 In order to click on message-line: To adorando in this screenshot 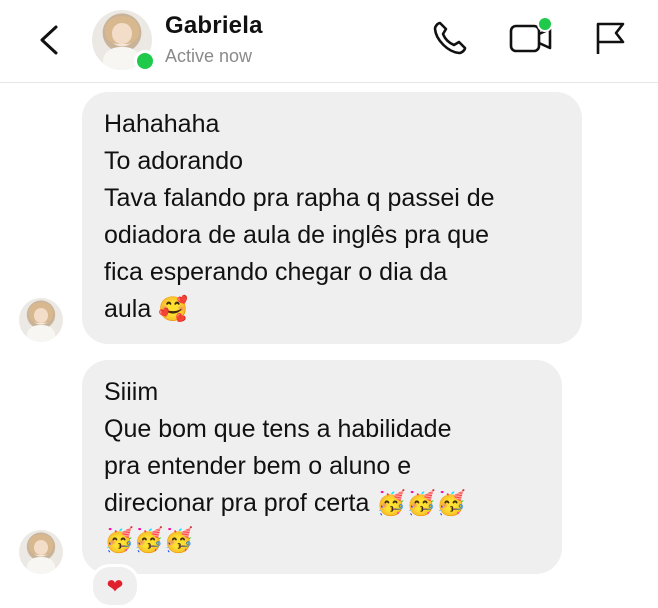, I will do `click(174, 161)`.